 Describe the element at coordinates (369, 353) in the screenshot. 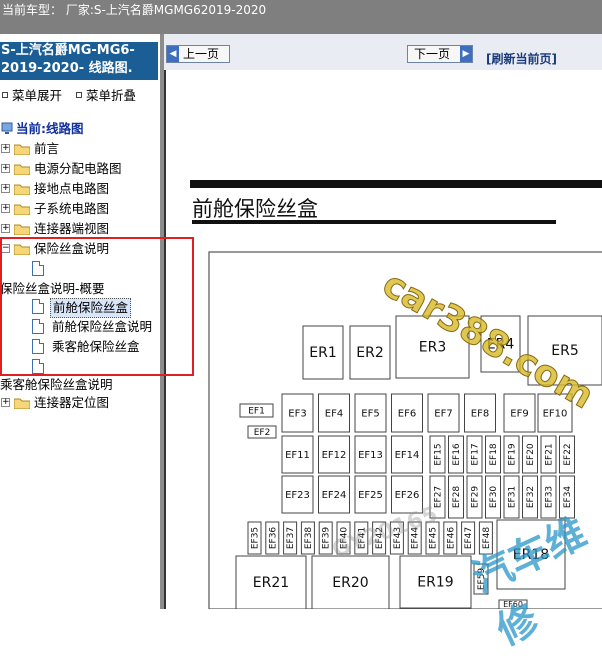

I see `relay-er2-label: ER2` at that location.